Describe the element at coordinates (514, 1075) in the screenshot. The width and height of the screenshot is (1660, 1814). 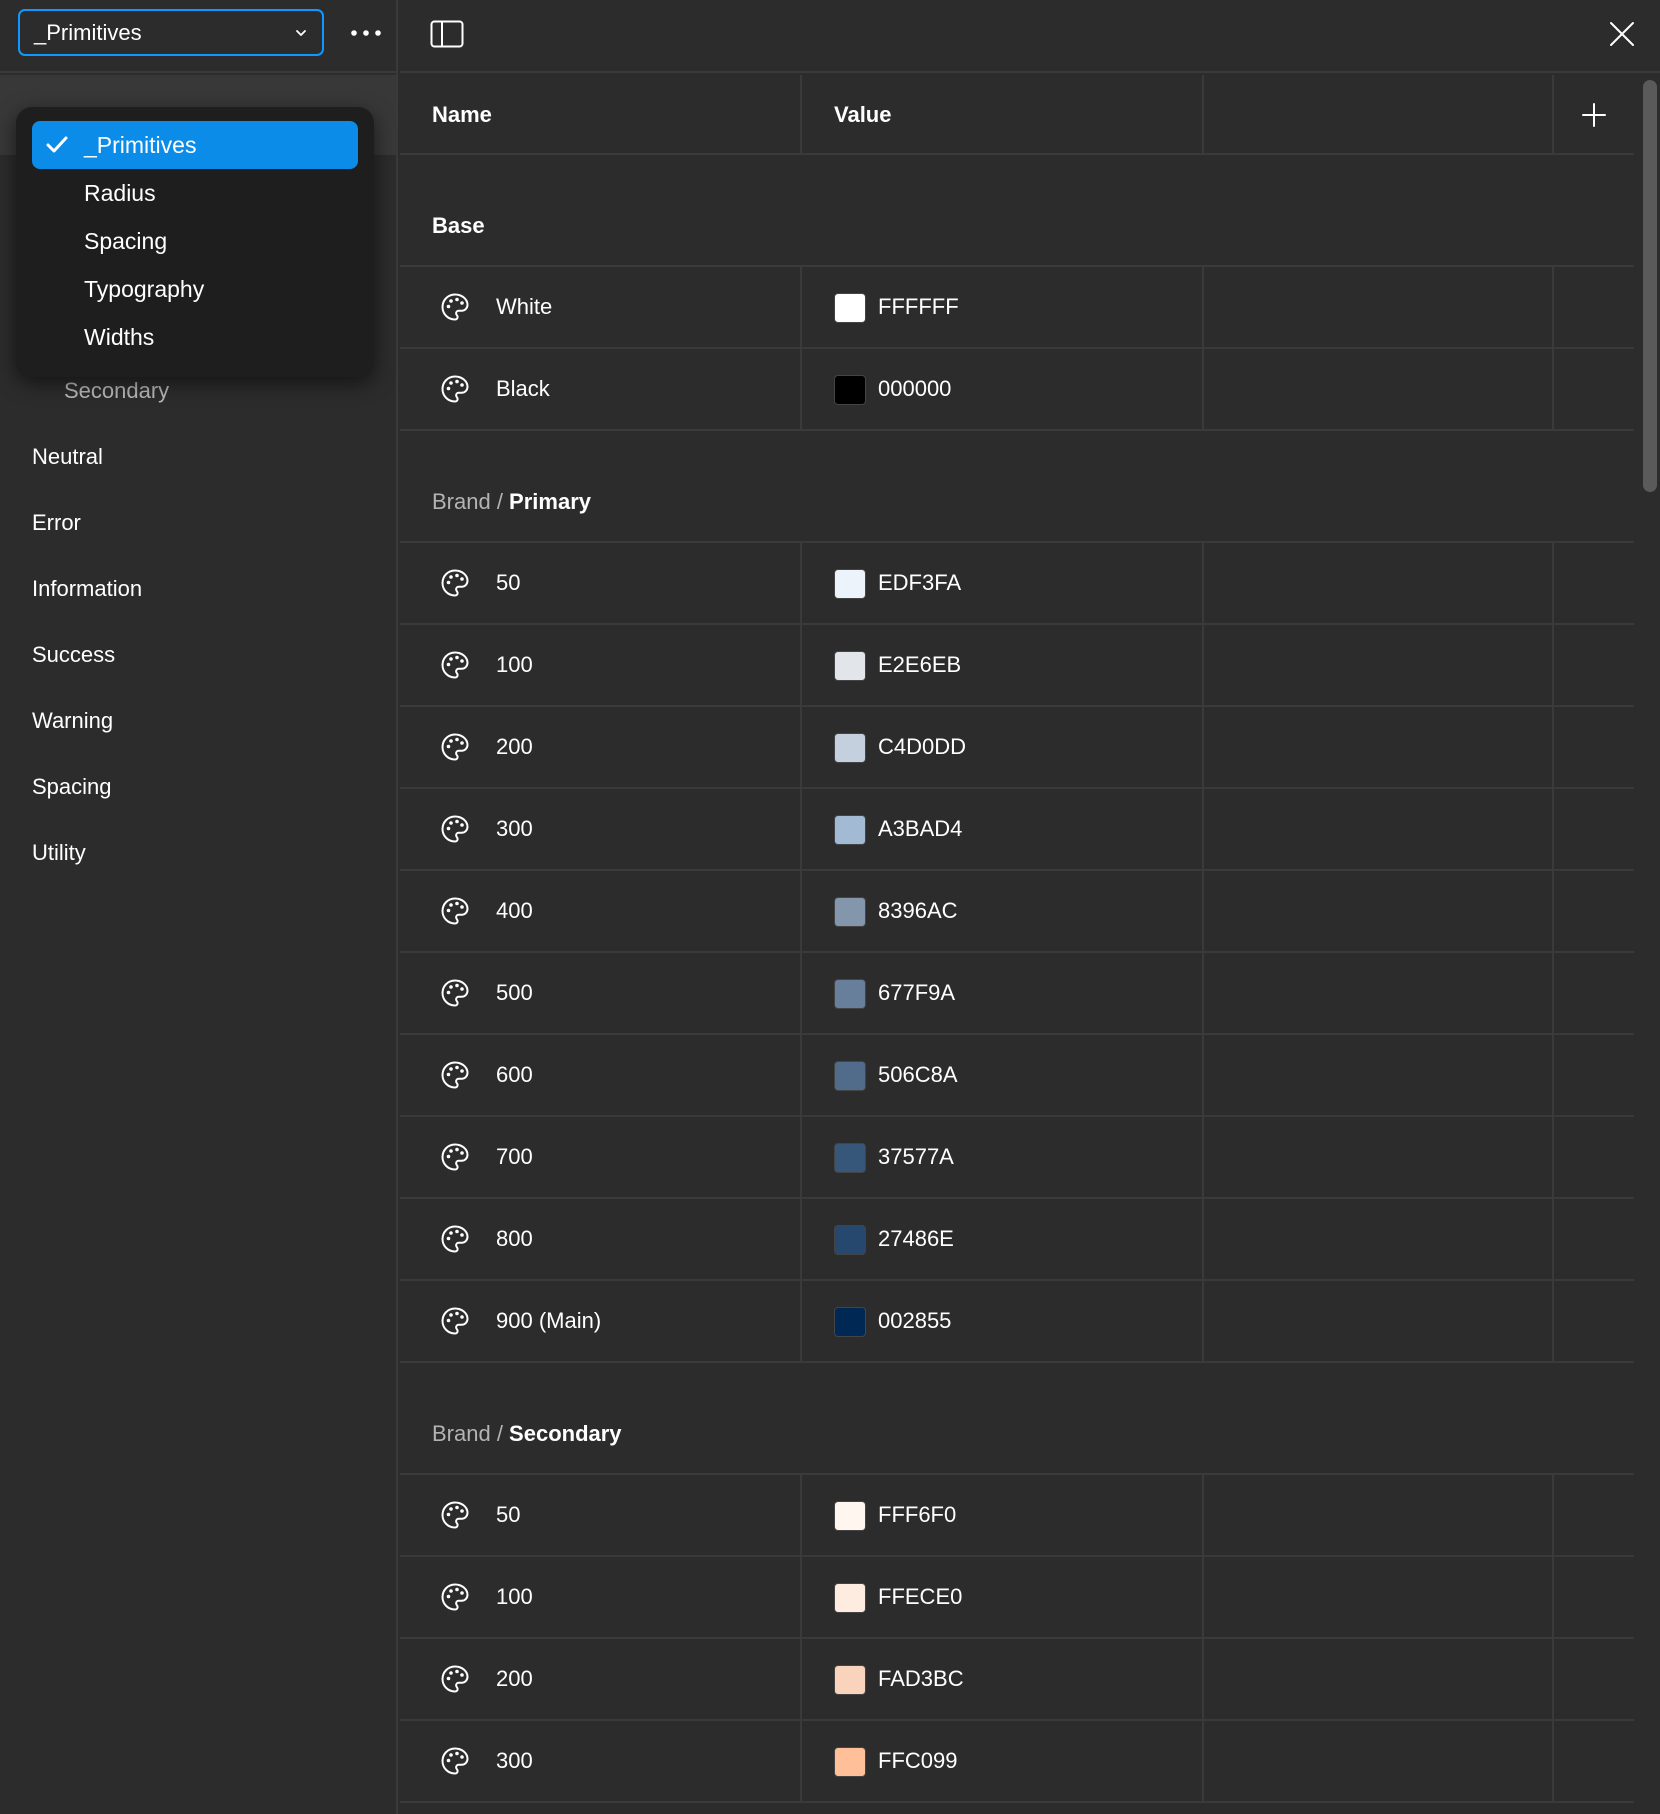
I see `variable-name: 600` at that location.